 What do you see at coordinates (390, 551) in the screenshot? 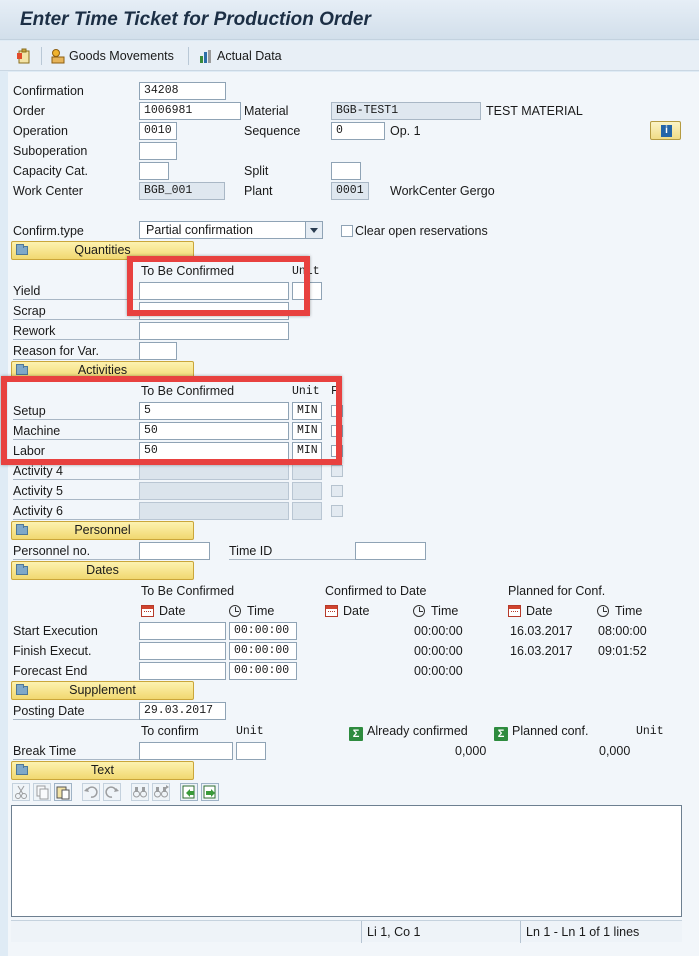
I see `time-id-field` at bounding box center [390, 551].